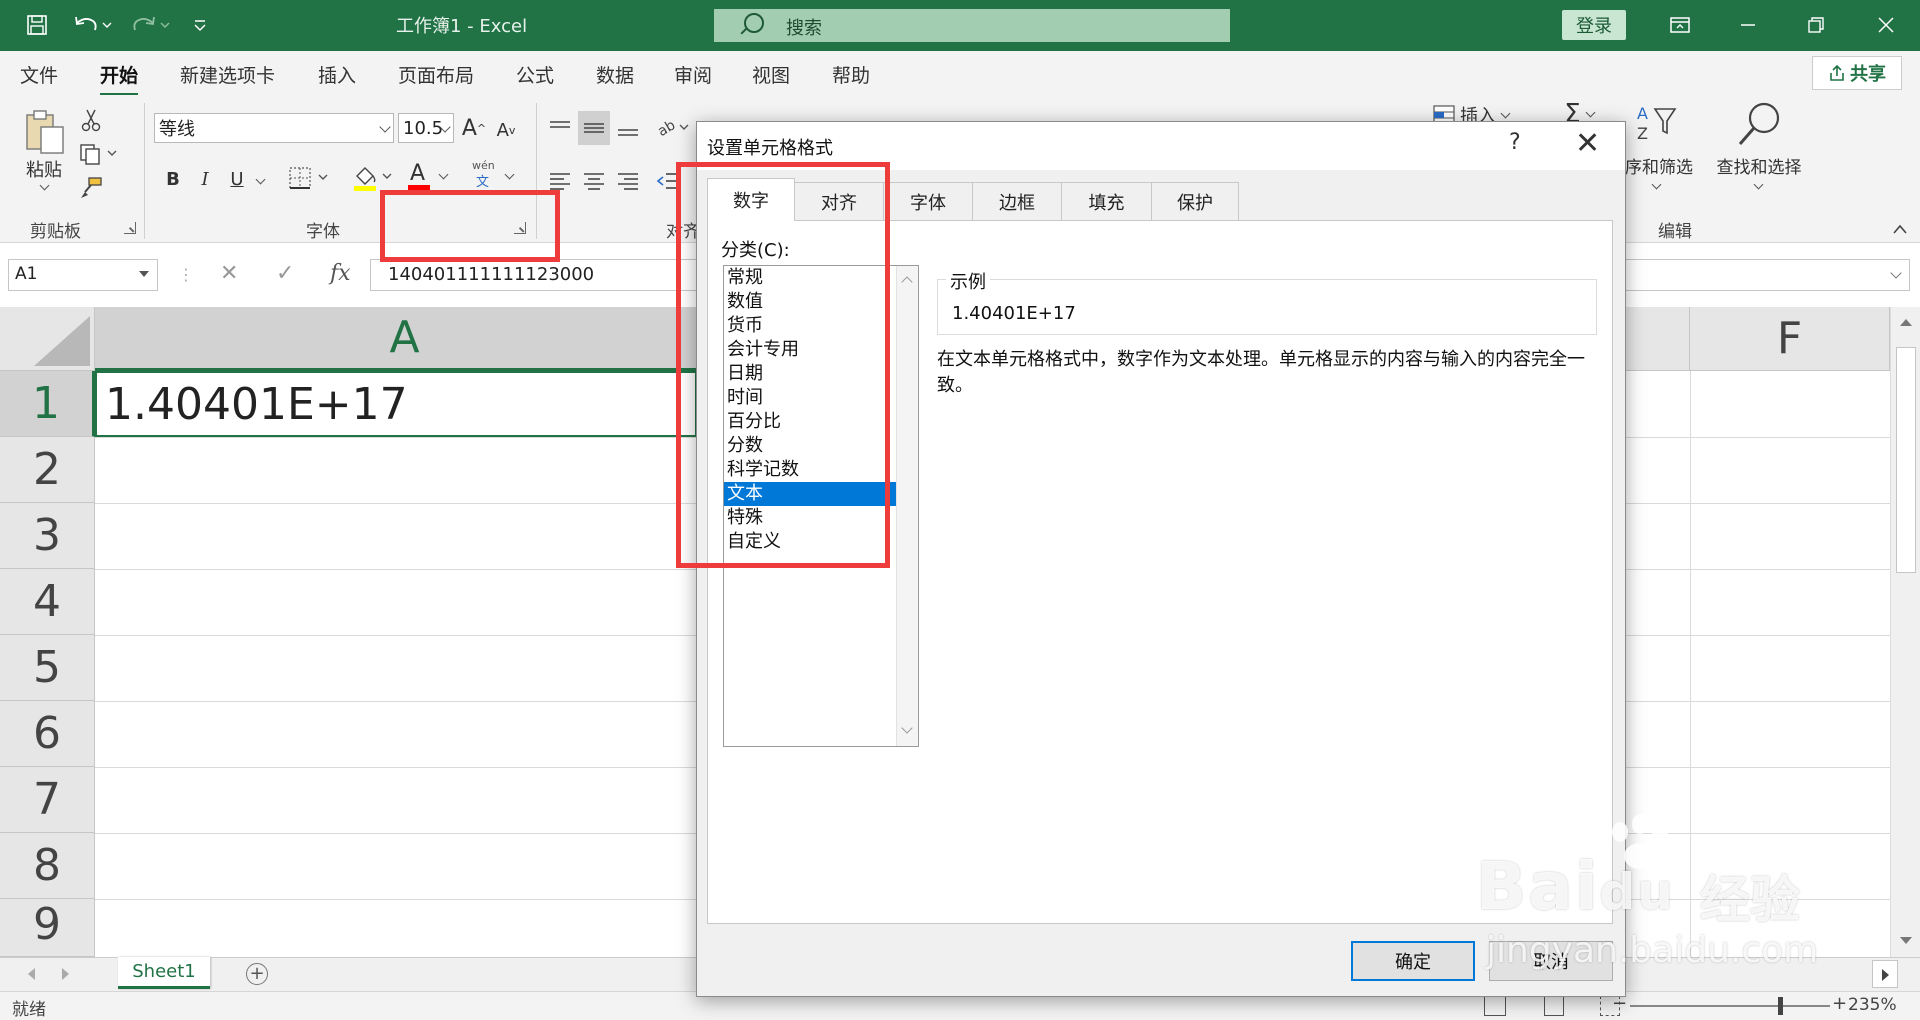 This screenshot has width=1920, height=1020. Describe the element at coordinates (173, 179) in the screenshot. I see `bold-button: B` at that location.